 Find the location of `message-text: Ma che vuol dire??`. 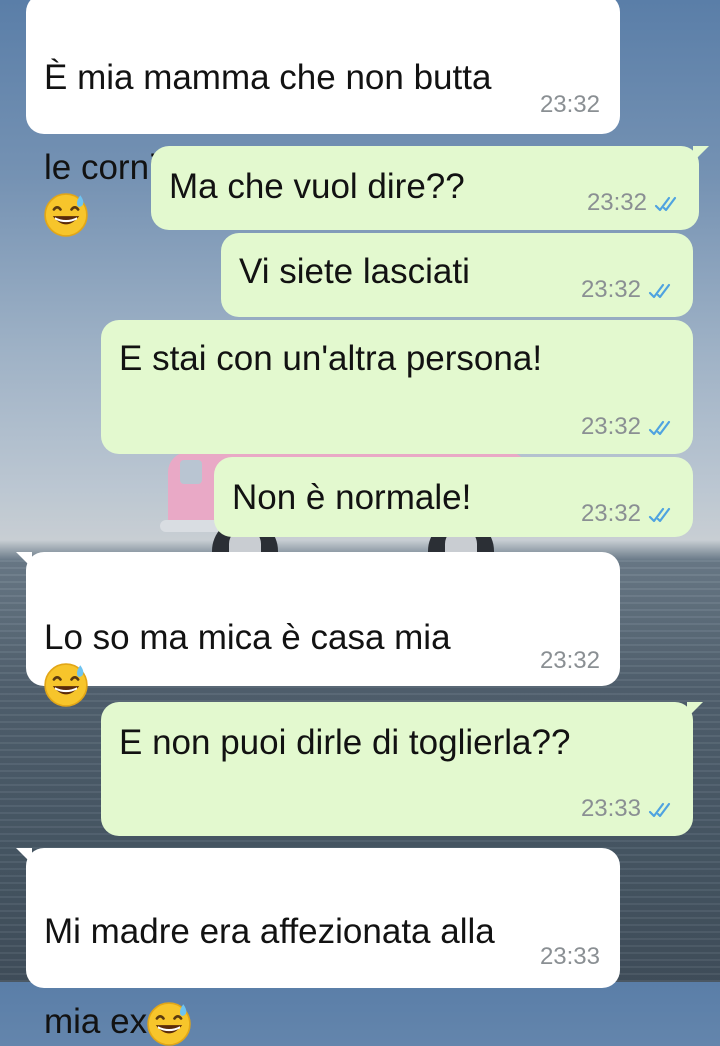

message-text: Ma che vuol dire?? is located at coordinates (317, 186).